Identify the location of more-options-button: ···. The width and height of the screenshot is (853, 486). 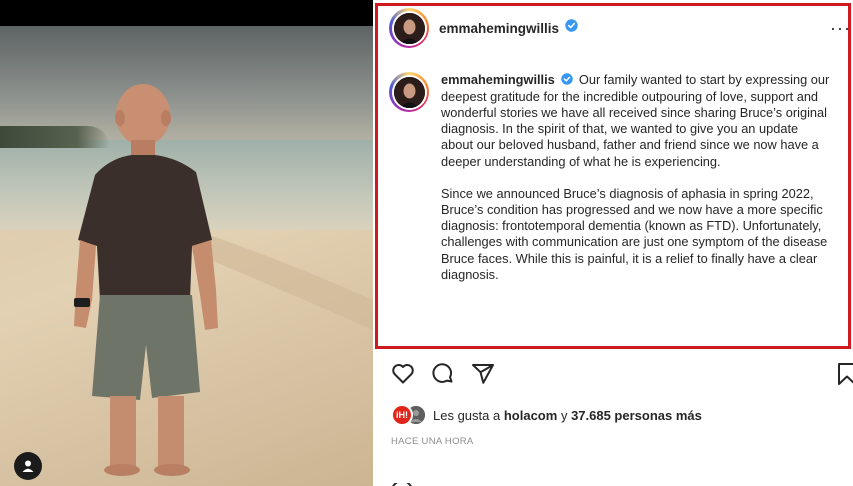
(840, 28).